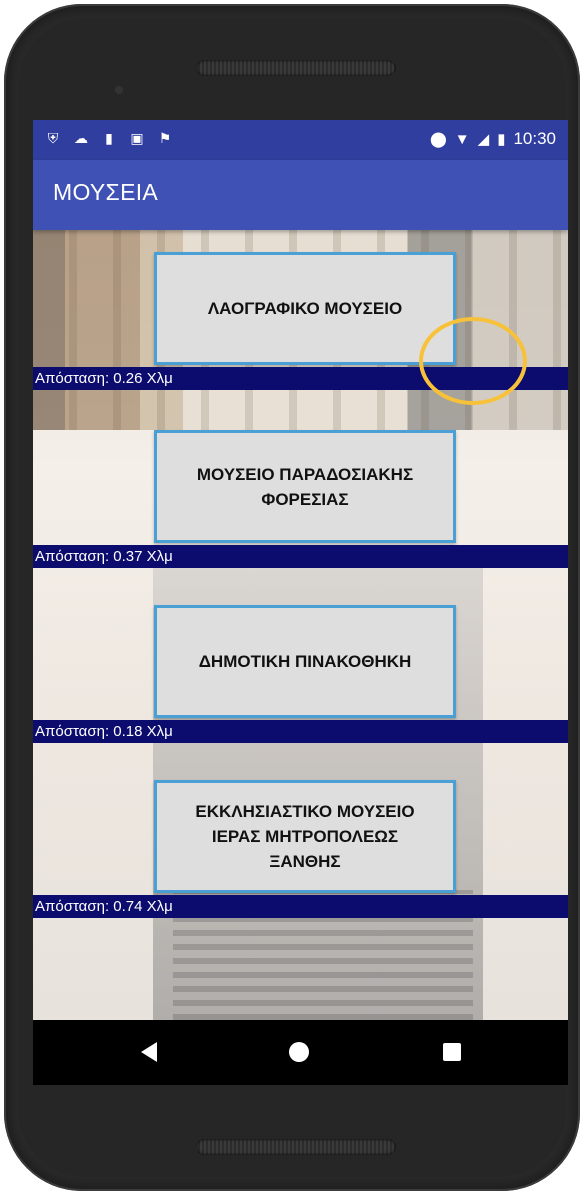  Describe the element at coordinates (149, 1052) in the screenshot. I see `back-icon` at that location.